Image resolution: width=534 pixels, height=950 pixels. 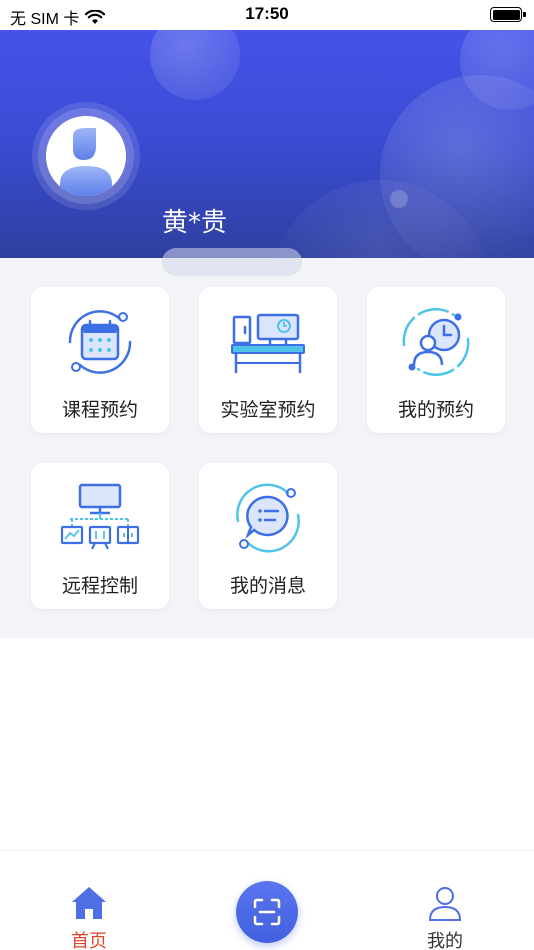 I want to click on scan-button, so click(x=267, y=912).